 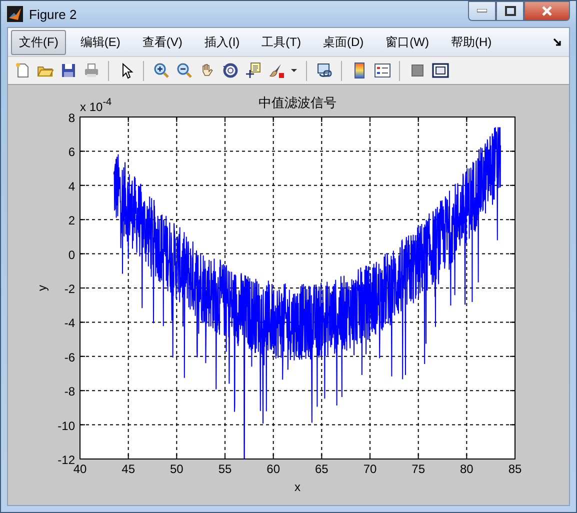 What do you see at coordinates (69, 289) in the screenshot?
I see `y-tick-label: -2` at bounding box center [69, 289].